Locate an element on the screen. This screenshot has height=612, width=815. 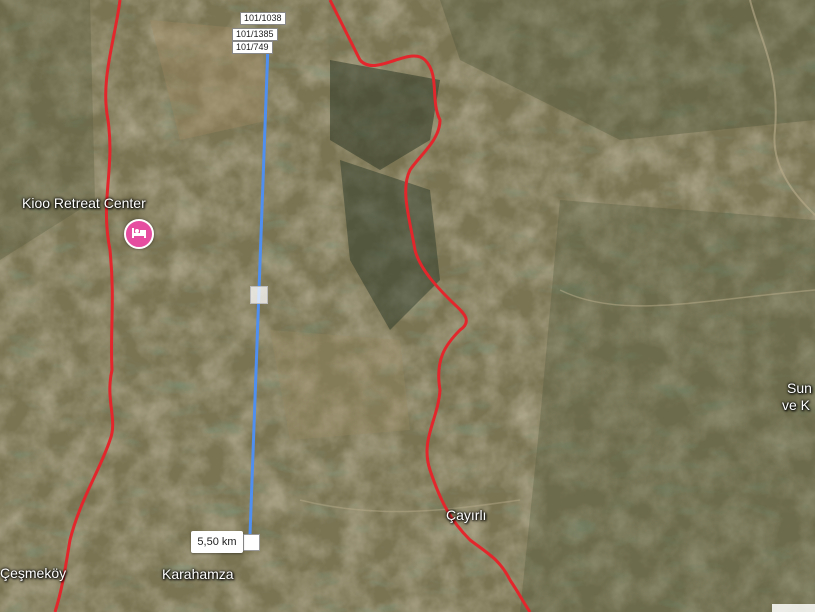
place-label-cayirli: Çayırlı is located at coordinates (466, 515).